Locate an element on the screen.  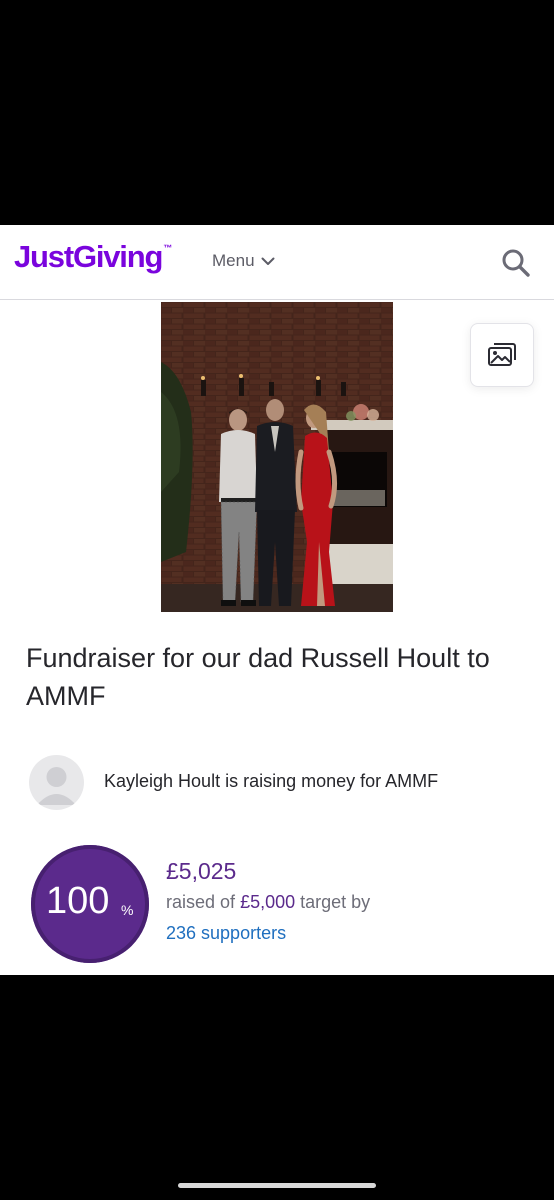
search-icon is located at coordinates (516, 263).